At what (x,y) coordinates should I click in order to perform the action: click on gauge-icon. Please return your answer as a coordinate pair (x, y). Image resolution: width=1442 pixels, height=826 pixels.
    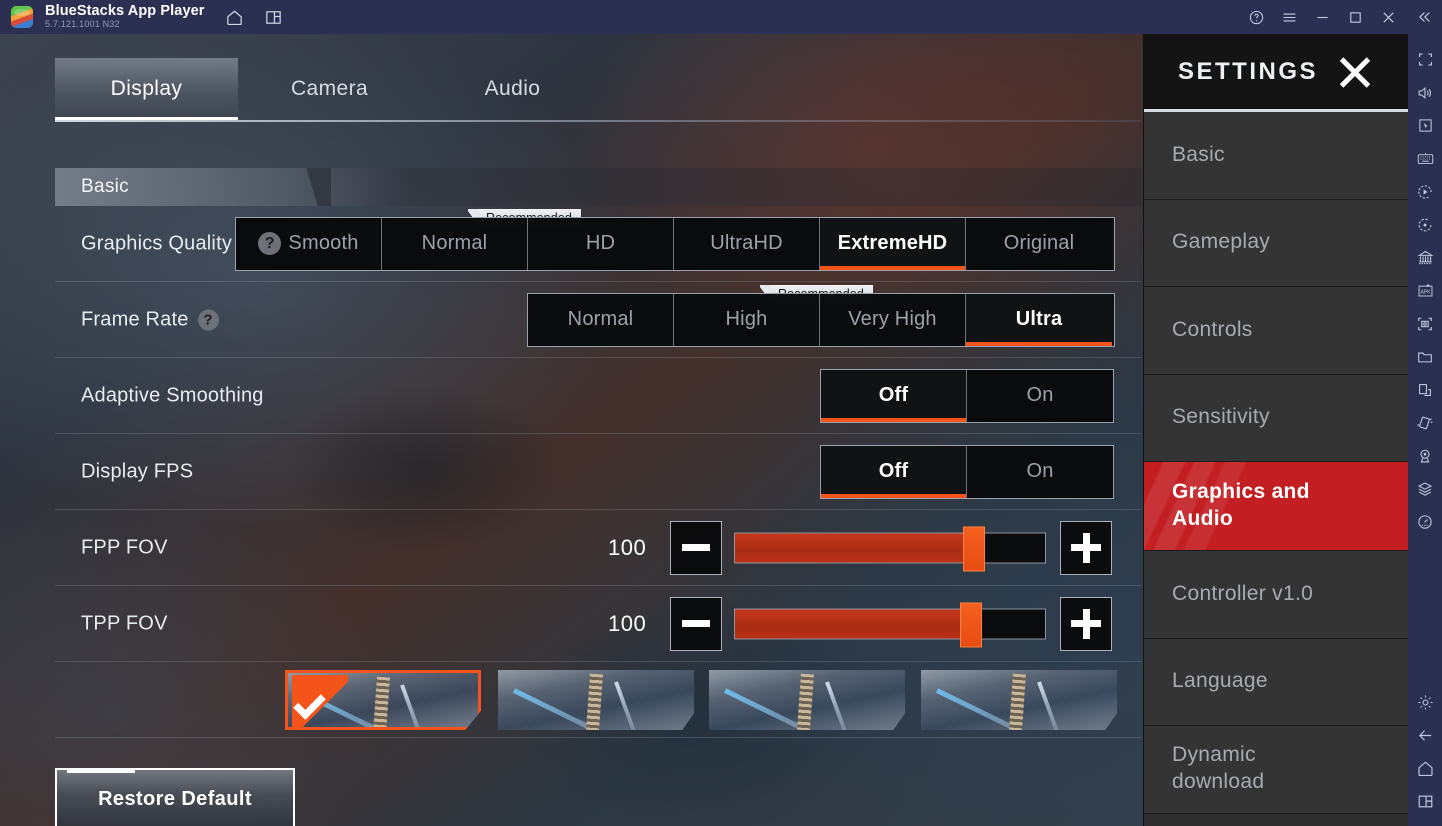
    Looking at the image, I should click on (1425, 521).